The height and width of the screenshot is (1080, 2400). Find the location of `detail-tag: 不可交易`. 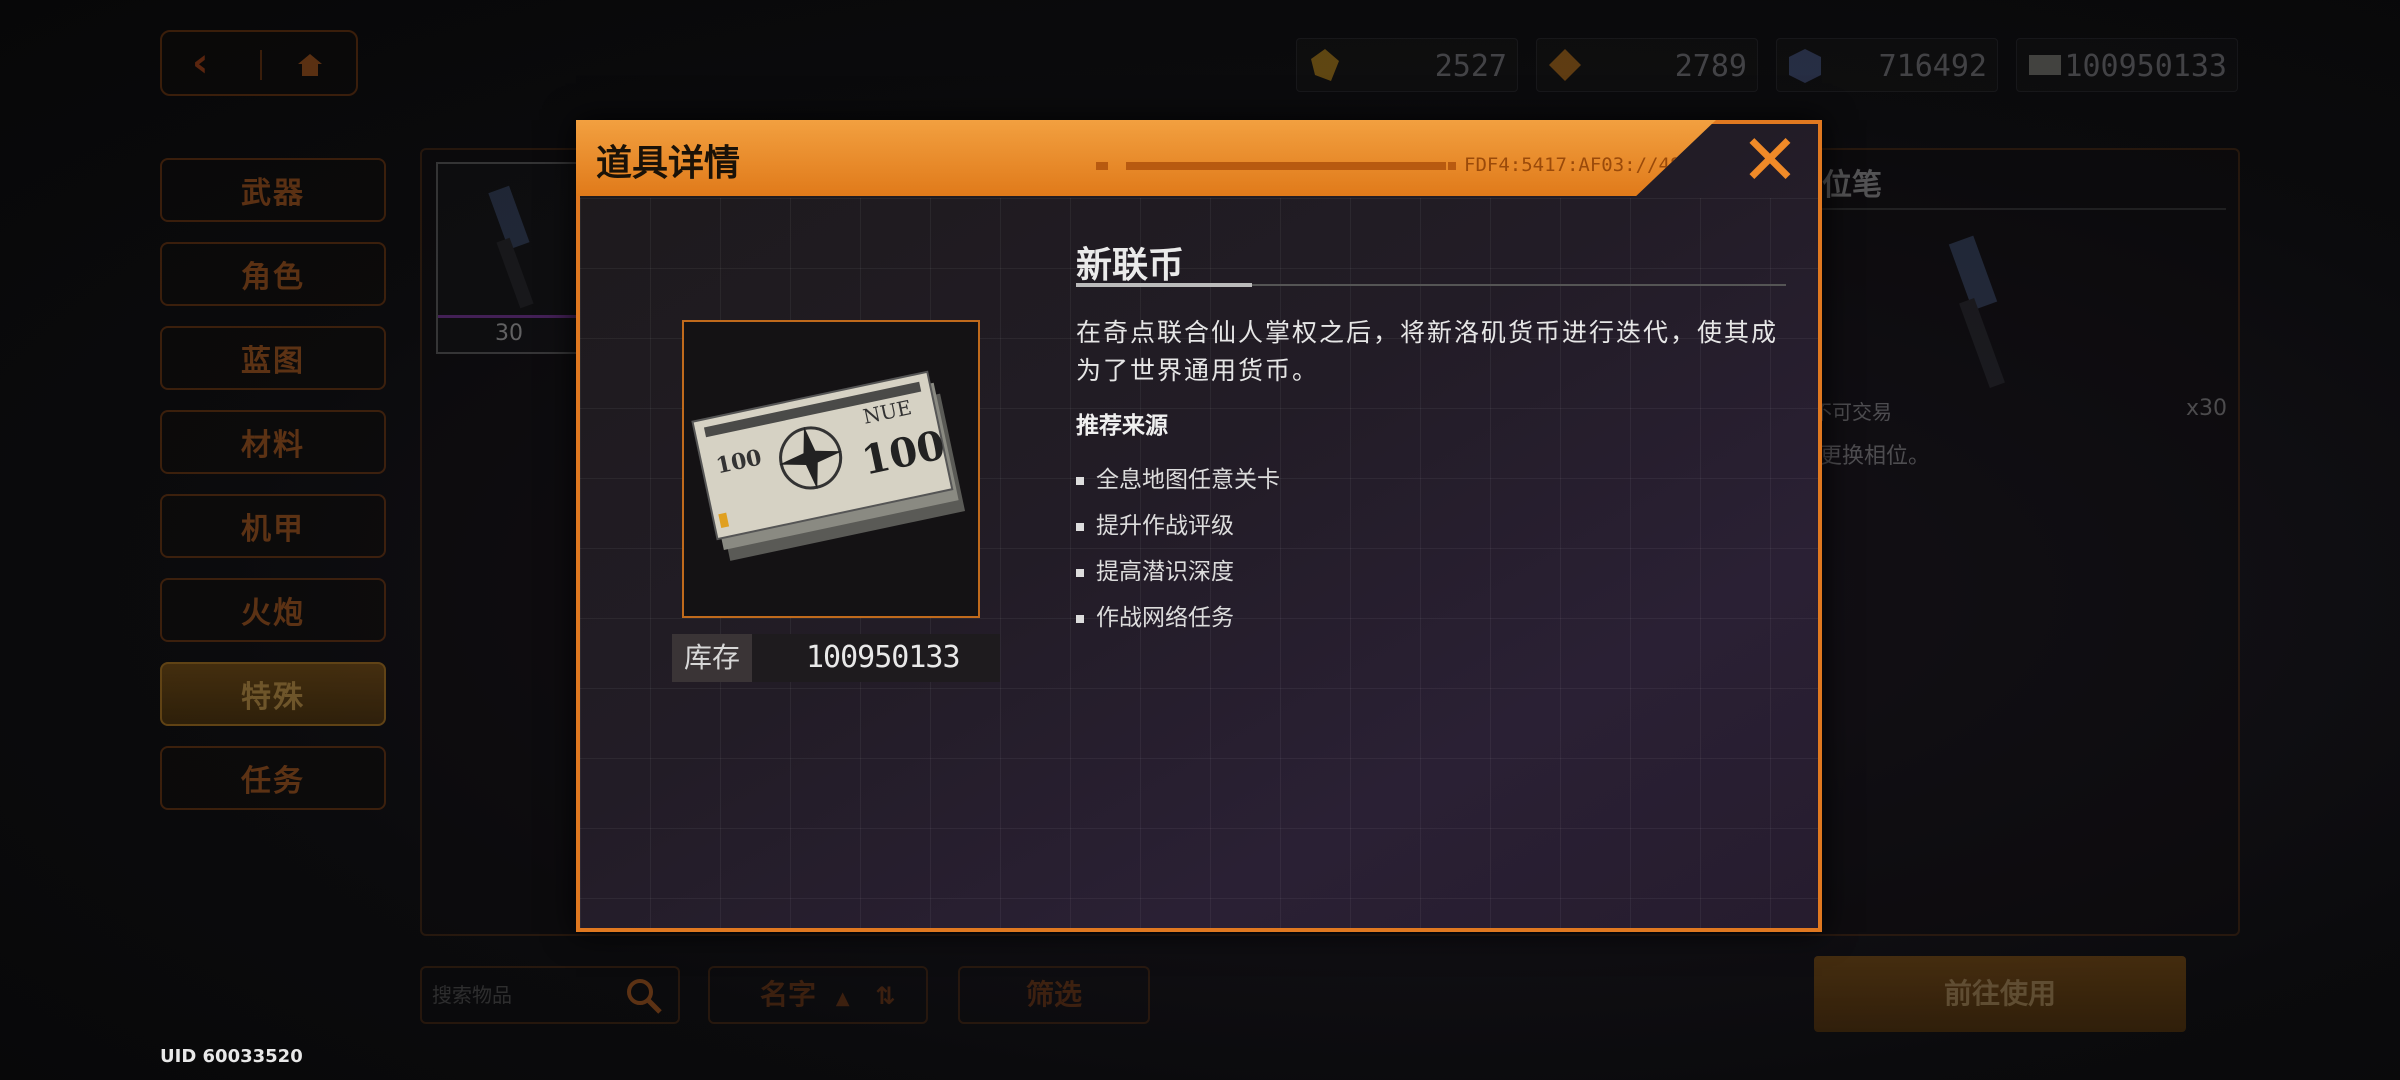

detail-tag: 不可交易 is located at coordinates (1852, 412).